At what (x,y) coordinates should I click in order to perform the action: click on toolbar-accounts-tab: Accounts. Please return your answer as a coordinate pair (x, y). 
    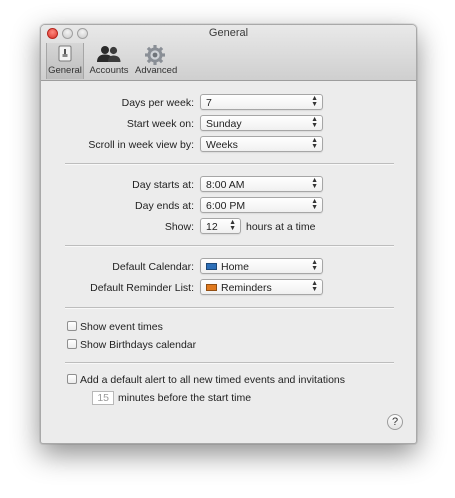
    Looking at the image, I should click on (109, 61).